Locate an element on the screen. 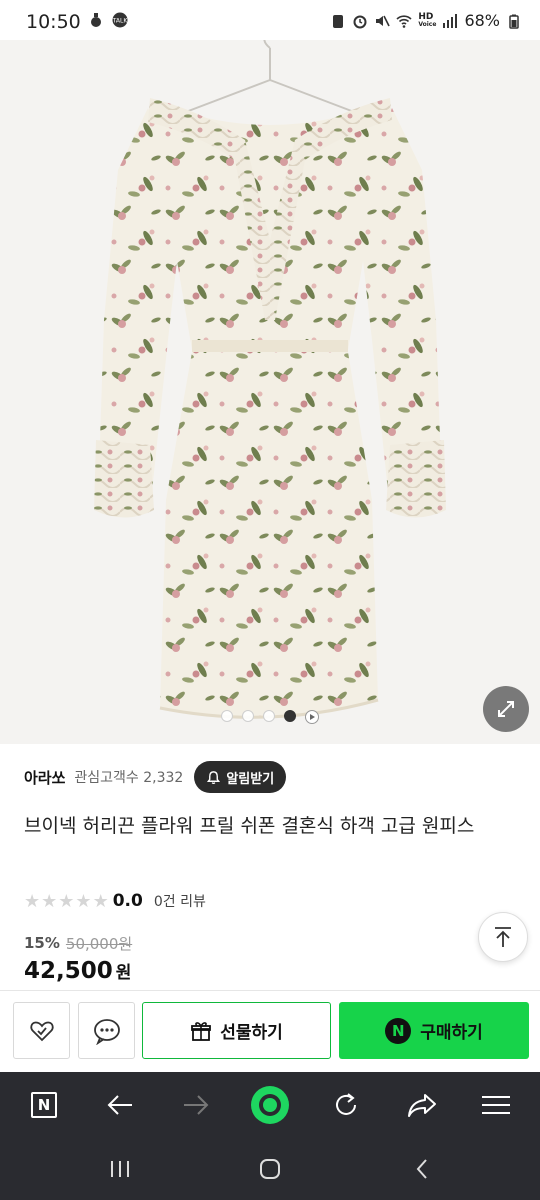  expand-image-button is located at coordinates (506, 709).